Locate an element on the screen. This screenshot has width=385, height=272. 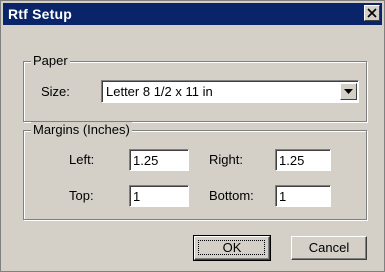
close-x-icon is located at coordinates (372, 13).